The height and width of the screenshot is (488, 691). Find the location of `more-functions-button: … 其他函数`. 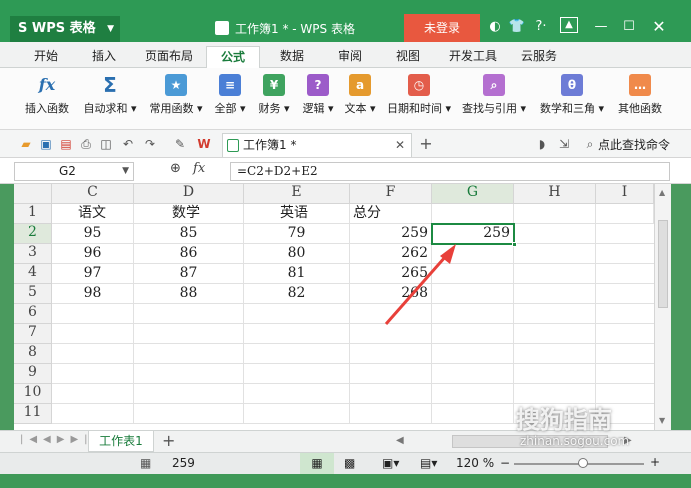

more-functions-button: … 其他函数 is located at coordinates (640, 99).